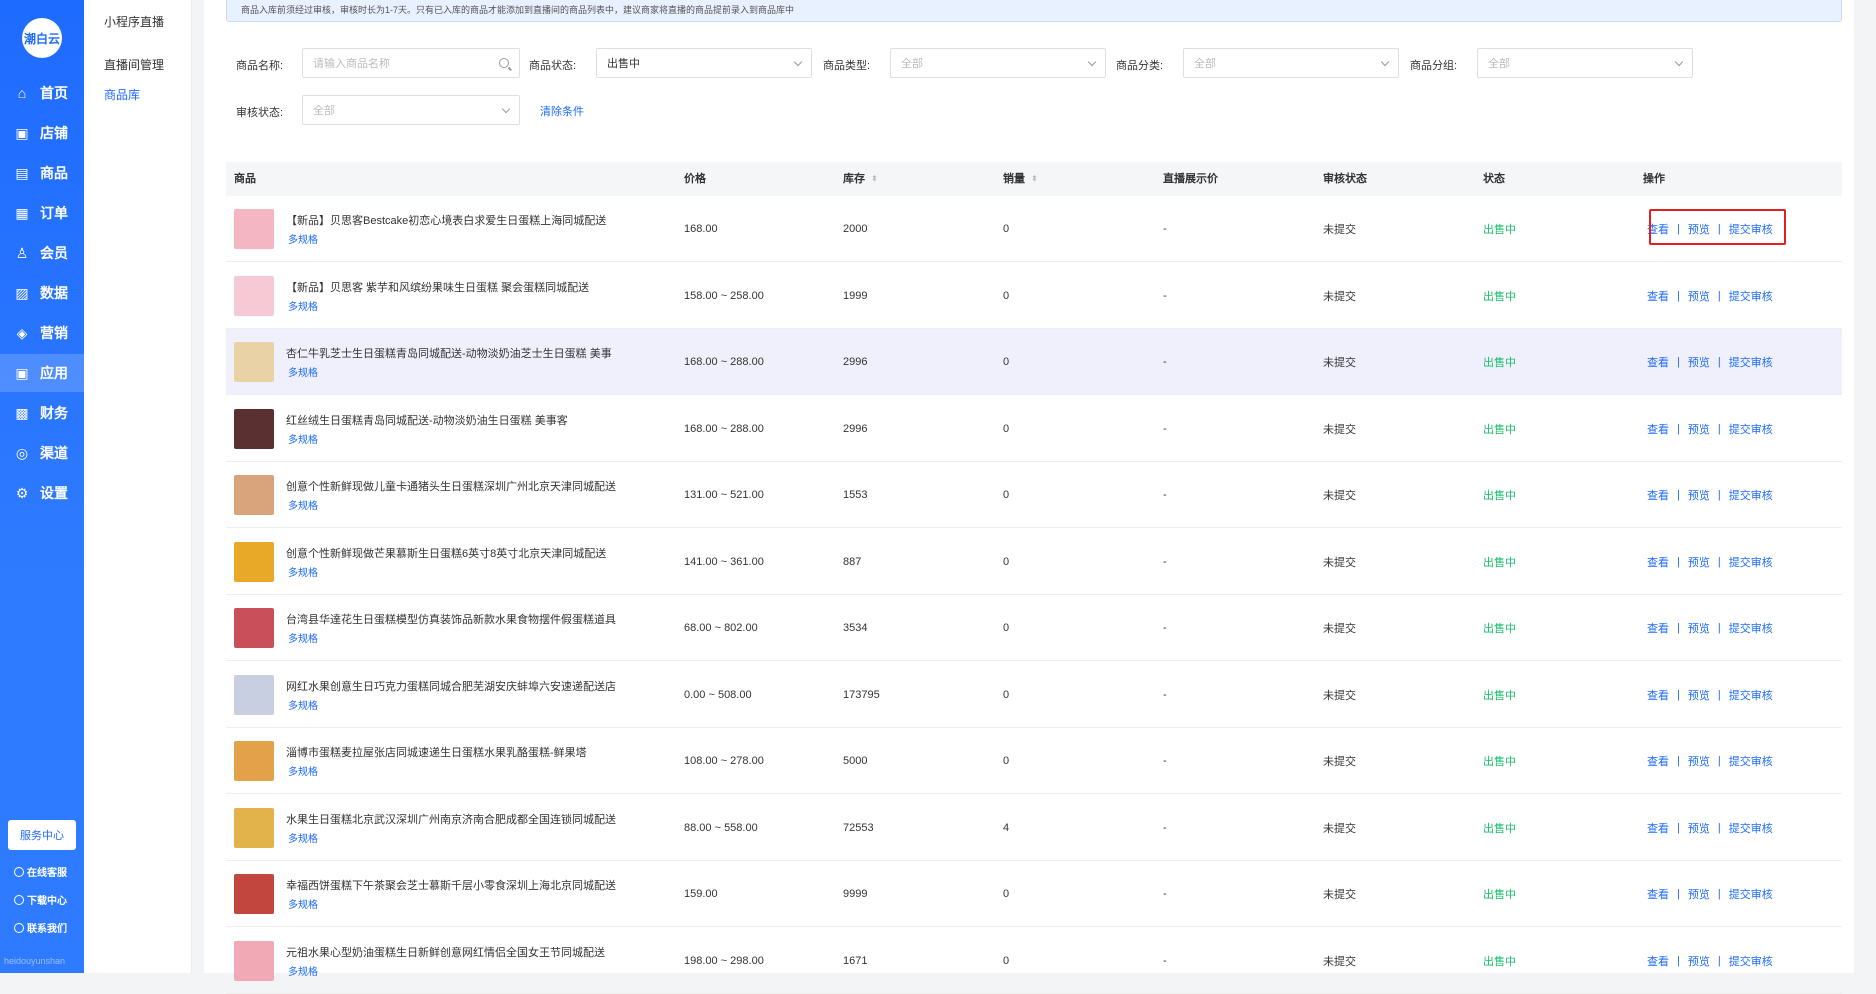 This screenshot has height=994, width=1876. I want to click on nav-item-home: ⌂ 首页, so click(42, 93).